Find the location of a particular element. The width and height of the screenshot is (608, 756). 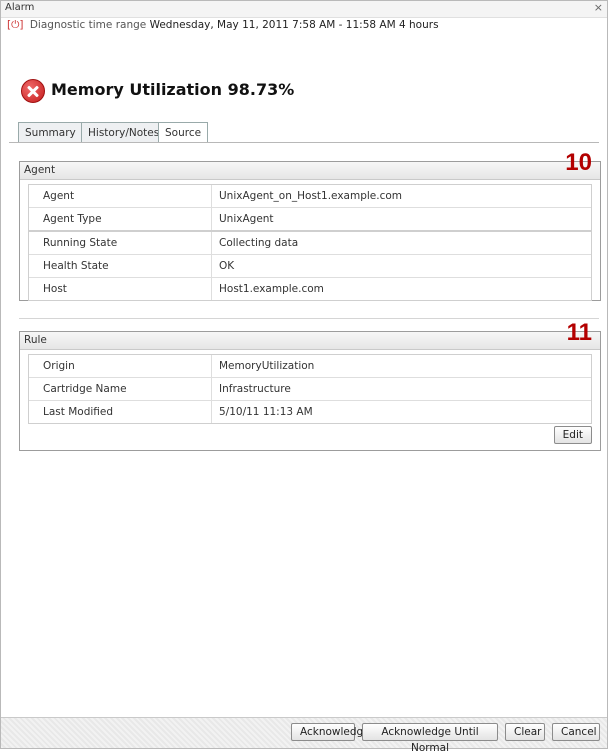

table-row: Origin MemoryUtilization is located at coordinates (310, 366).